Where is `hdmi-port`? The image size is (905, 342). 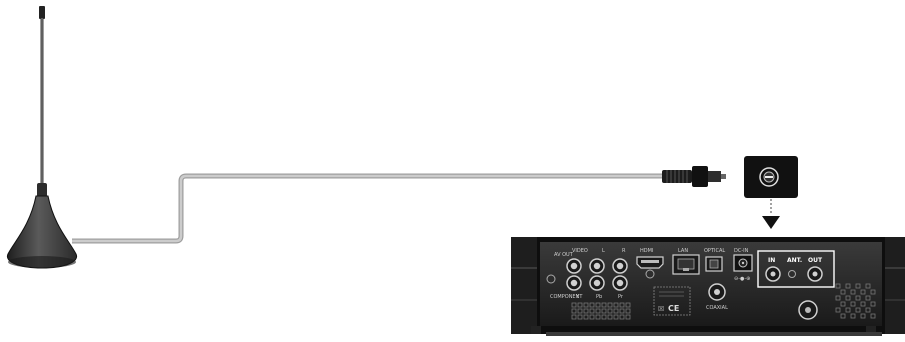 hdmi-port is located at coordinates (650, 262).